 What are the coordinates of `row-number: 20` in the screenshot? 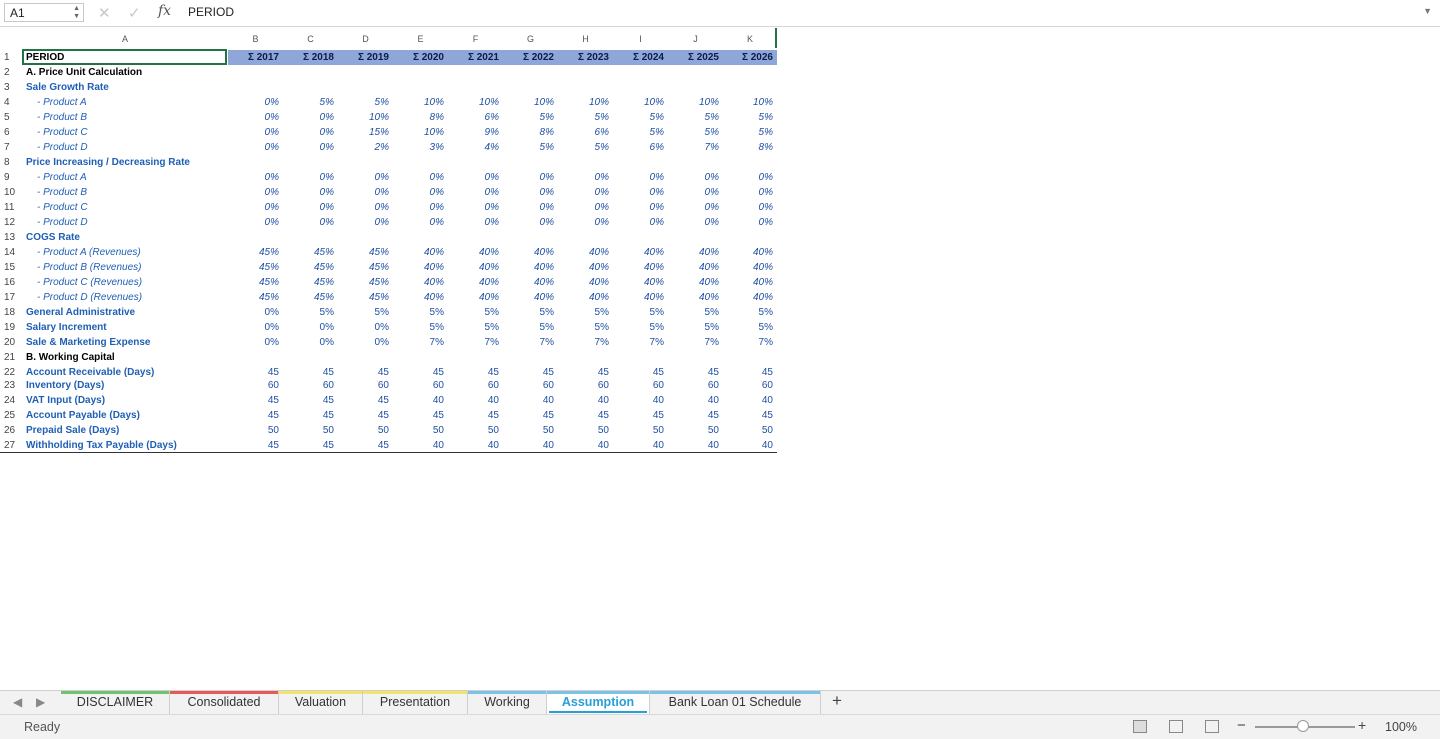 It's located at (11, 342).